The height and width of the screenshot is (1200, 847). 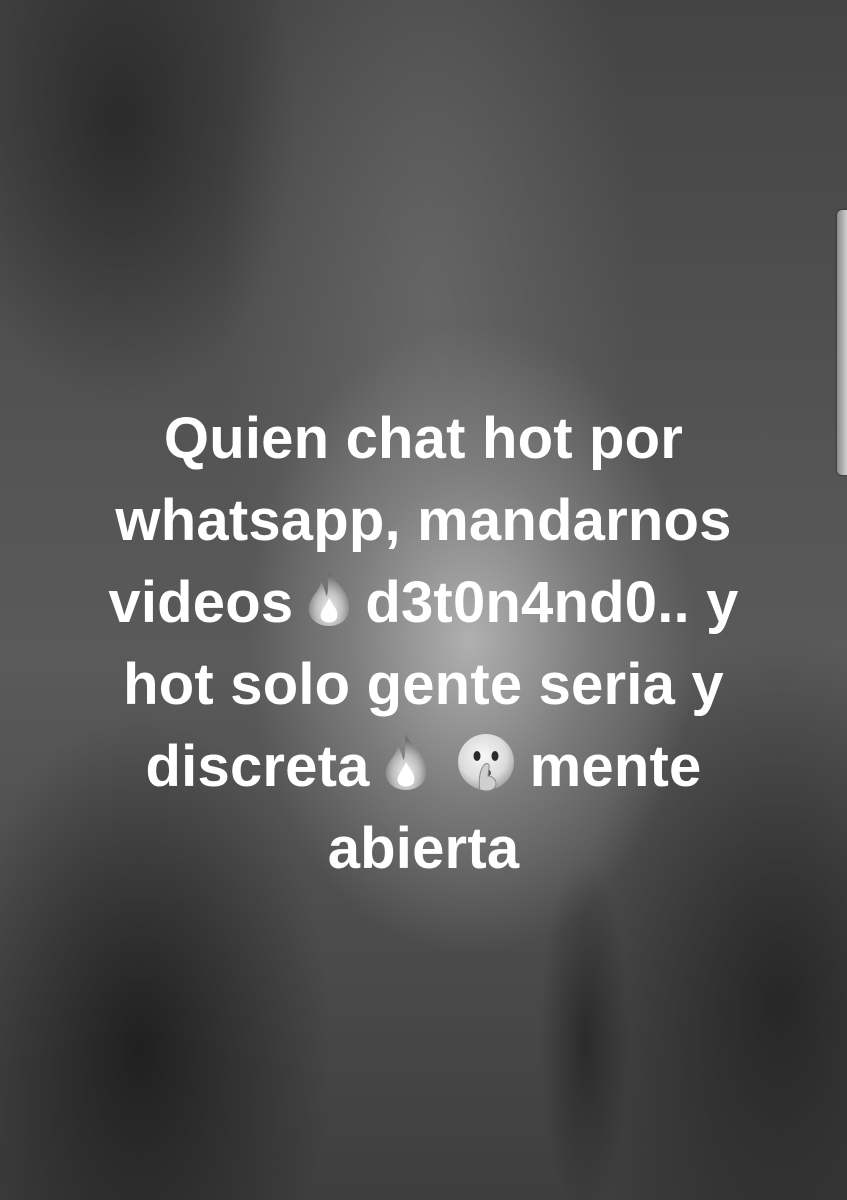 I want to click on caption-text-videos: videos, so click(x=201, y=602).